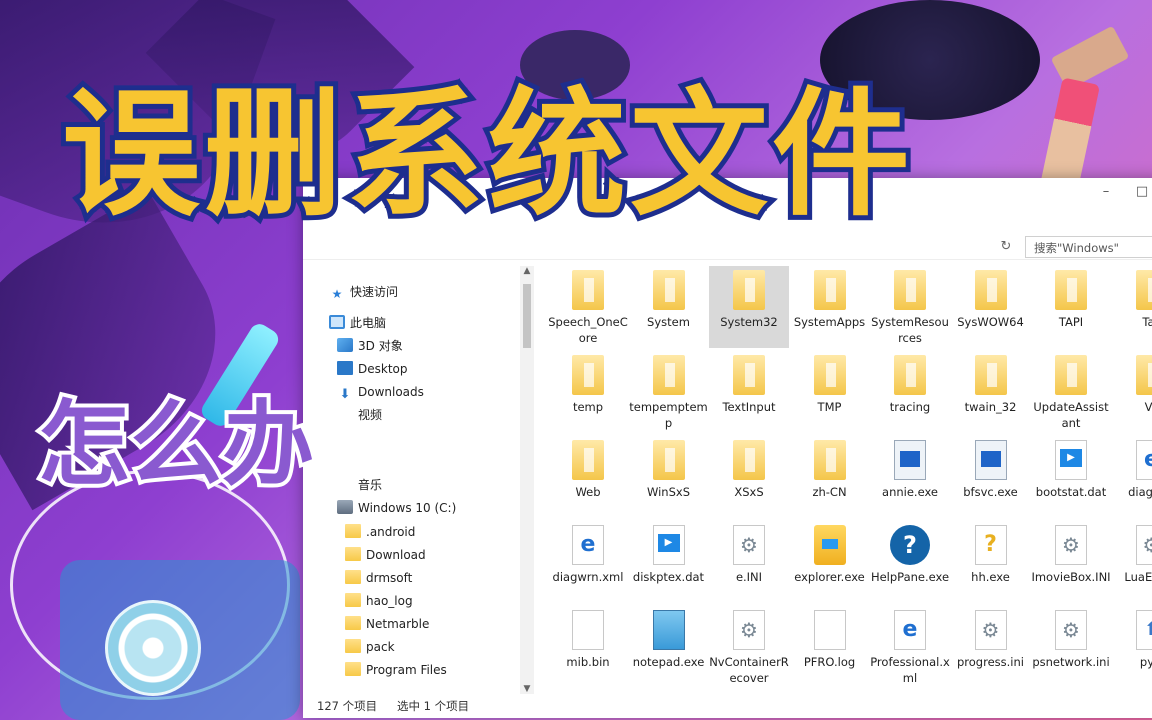 This screenshot has height=720, width=1152. What do you see at coordinates (749, 670) in the screenshot?
I see `file-label: NvContainerRecover` at bounding box center [749, 670].